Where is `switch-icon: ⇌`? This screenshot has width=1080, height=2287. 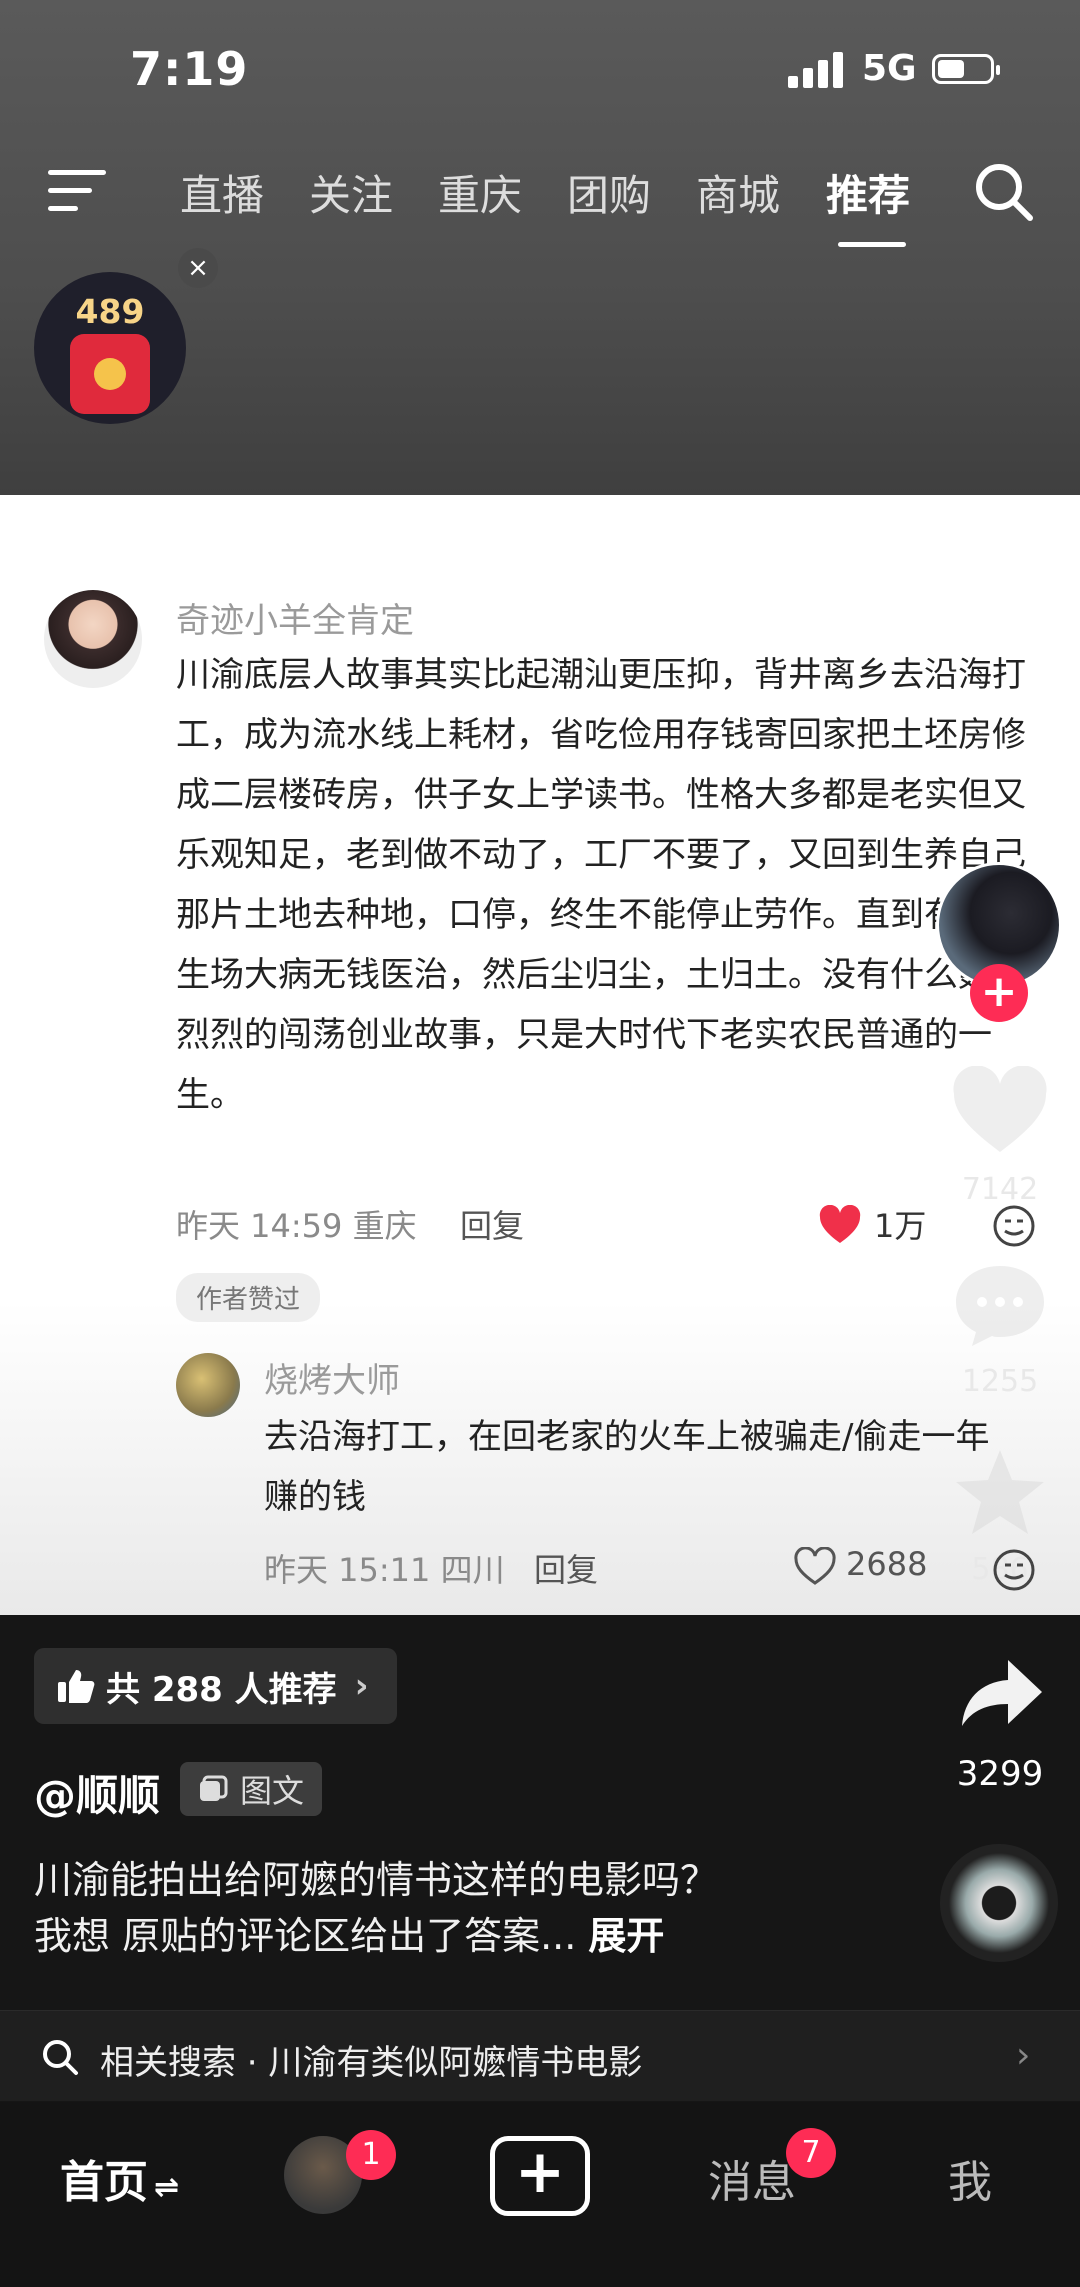
switch-icon: ⇌ is located at coordinates (167, 2187).